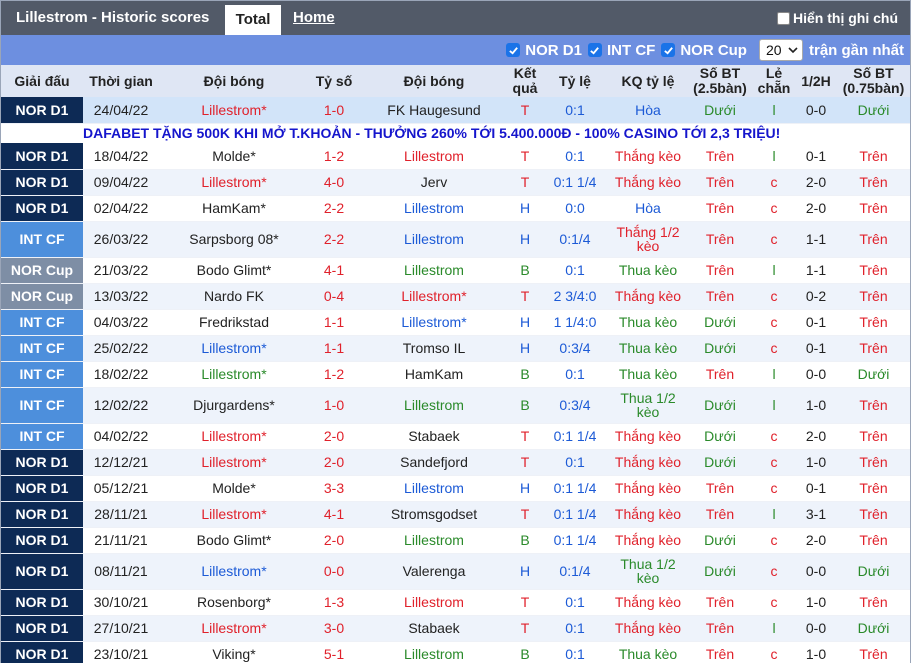  What do you see at coordinates (334, 488) in the screenshot?
I see `score-cell: 3-3` at bounding box center [334, 488].